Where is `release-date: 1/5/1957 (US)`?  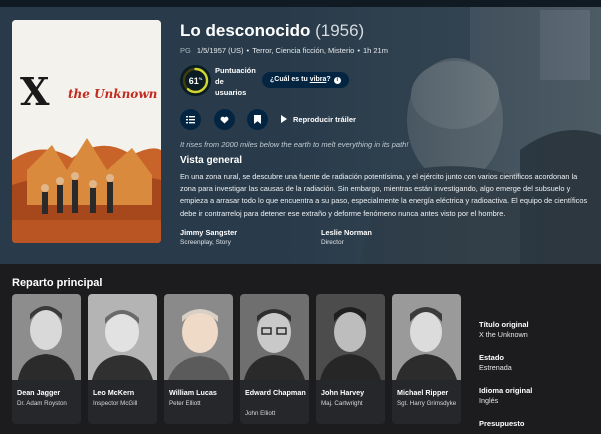
release-date: 1/5/1957 (US) is located at coordinates (220, 50).